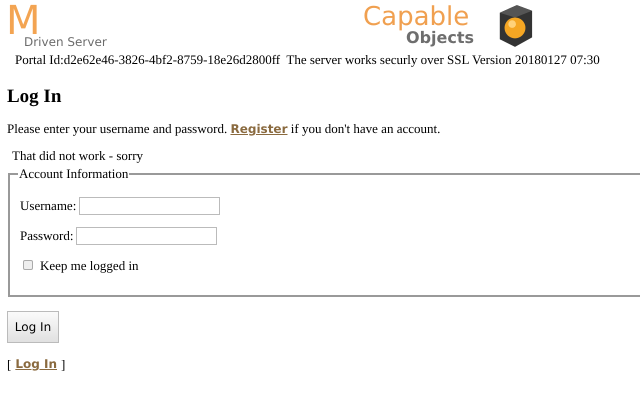  I want to click on panel-legend: Account Information, so click(74, 174).